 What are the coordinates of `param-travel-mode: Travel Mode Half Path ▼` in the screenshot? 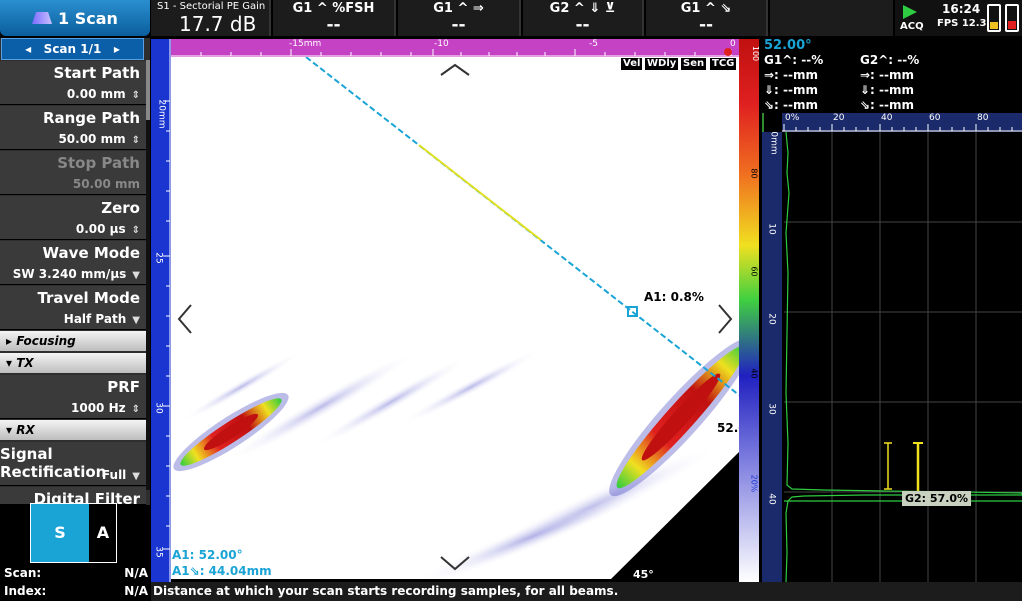 It's located at (73, 308).